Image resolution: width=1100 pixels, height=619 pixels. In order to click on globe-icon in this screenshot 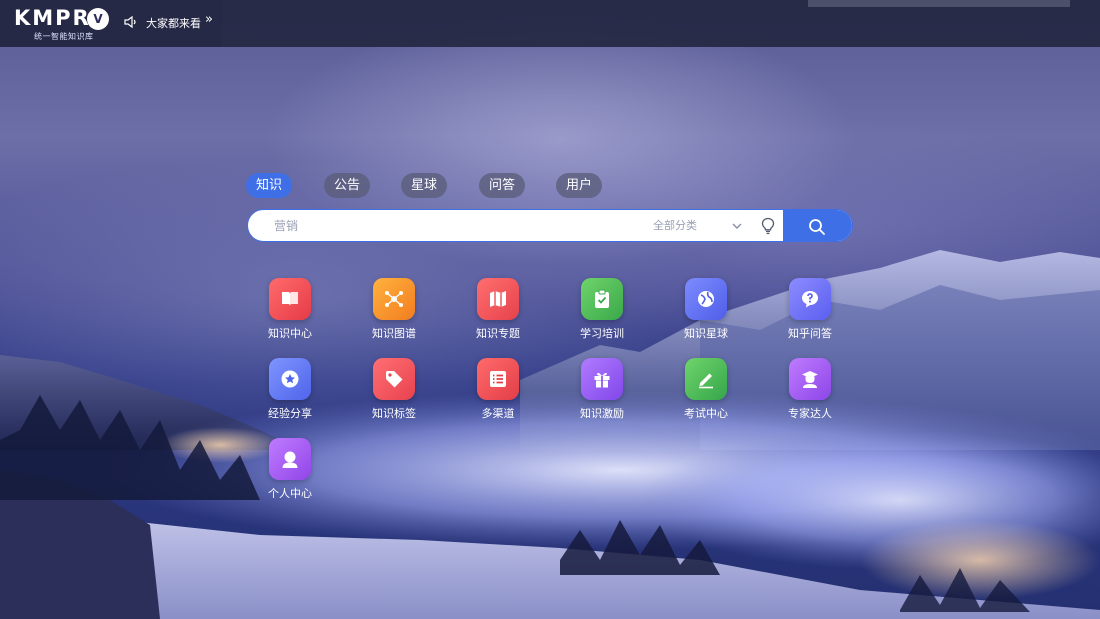, I will do `click(706, 299)`.